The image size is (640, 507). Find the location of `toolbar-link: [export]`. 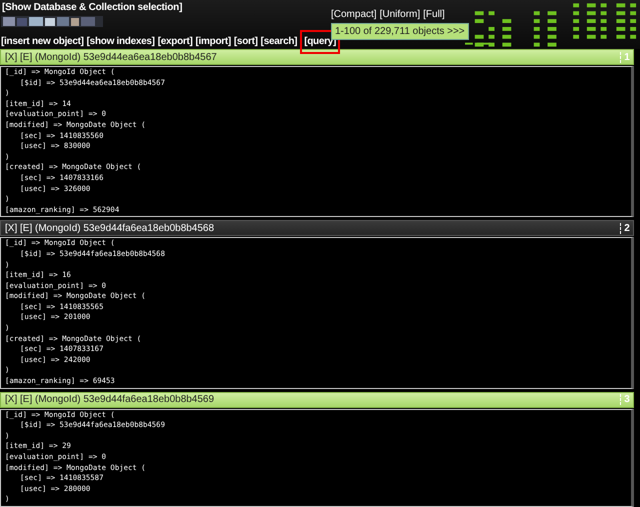

toolbar-link: [export] is located at coordinates (175, 41).